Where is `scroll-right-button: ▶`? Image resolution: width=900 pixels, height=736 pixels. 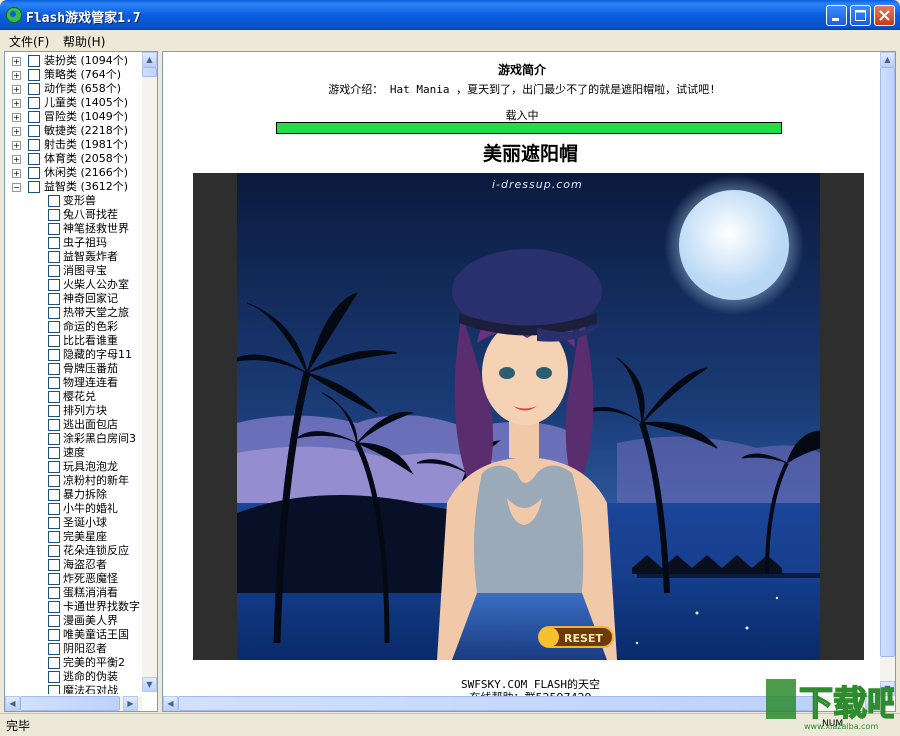
scroll-right-button: ▶ is located at coordinates (130, 703).